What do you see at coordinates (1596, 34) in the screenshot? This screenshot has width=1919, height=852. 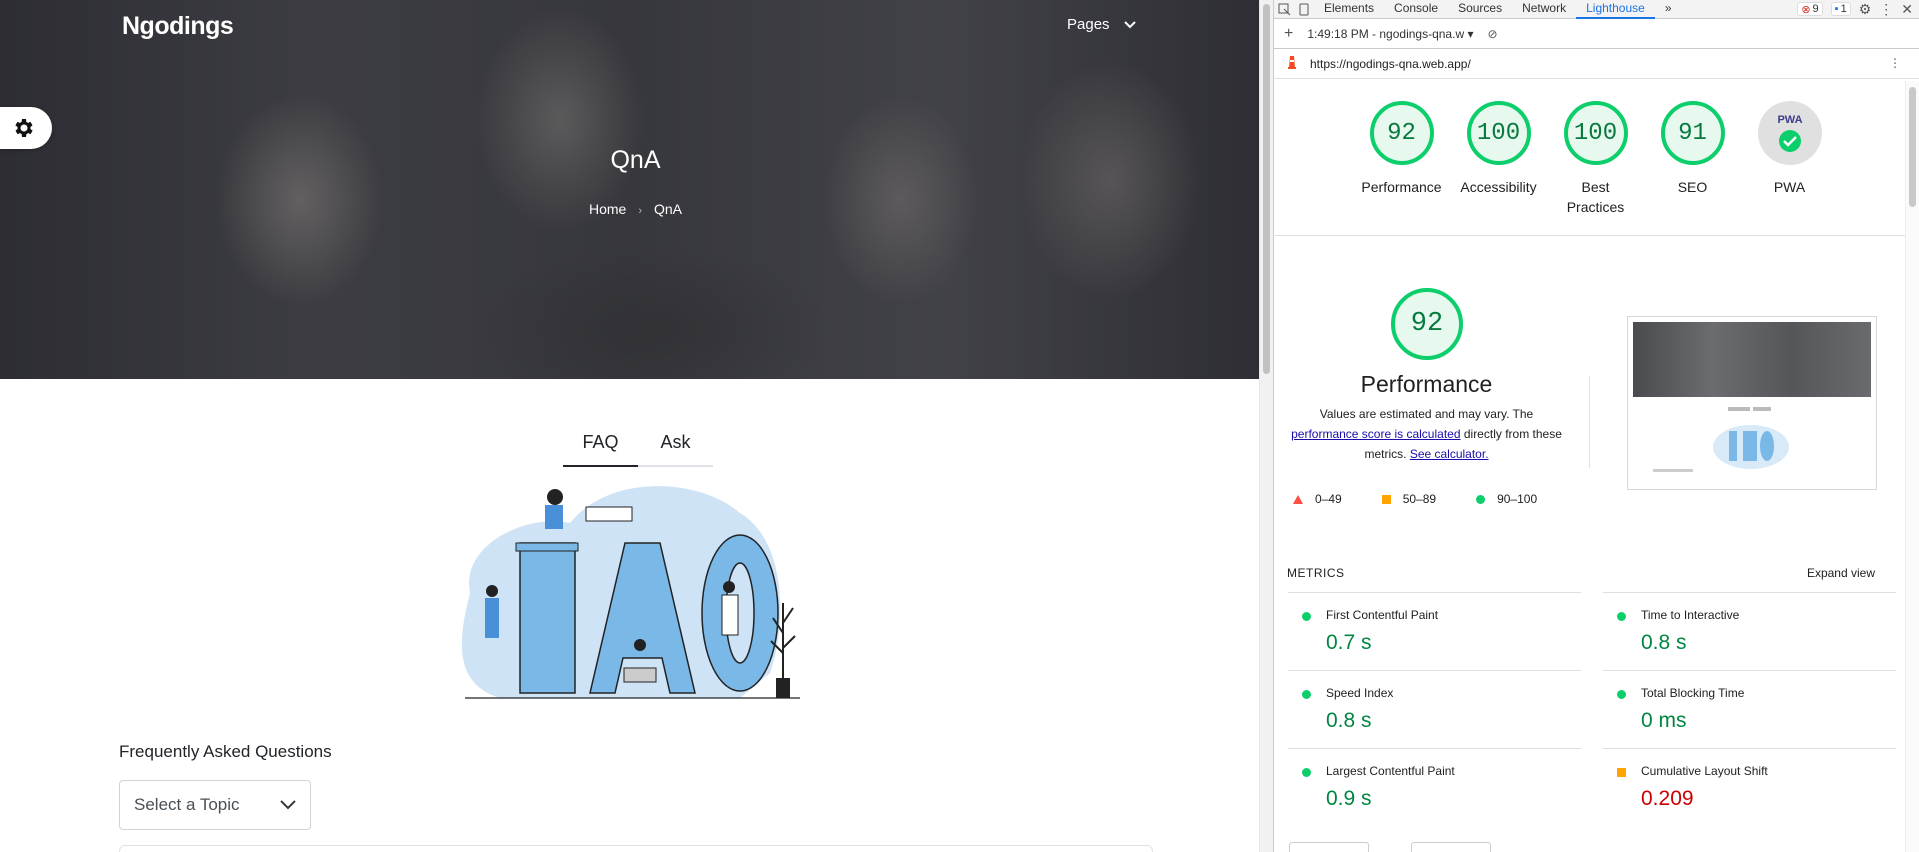 I see `lighthouse-toolbar: + 1:49:18 PM - ngodings-qna.w ▾ ⊘` at bounding box center [1596, 34].